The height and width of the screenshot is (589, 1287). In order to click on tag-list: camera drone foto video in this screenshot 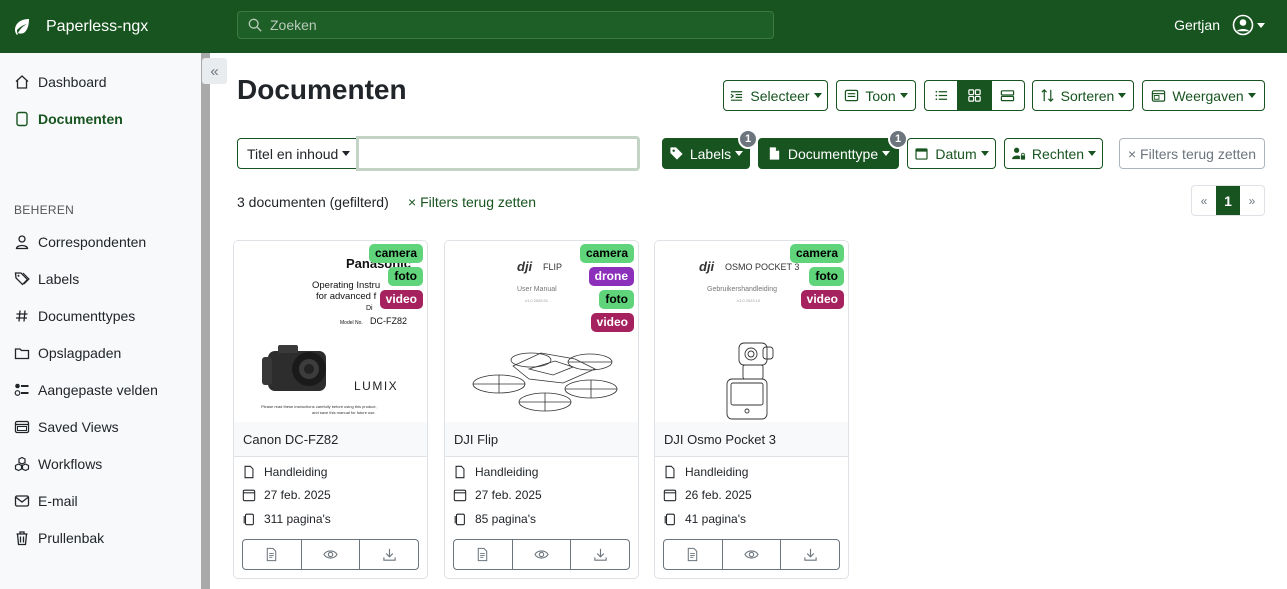, I will do `click(606, 290)`.